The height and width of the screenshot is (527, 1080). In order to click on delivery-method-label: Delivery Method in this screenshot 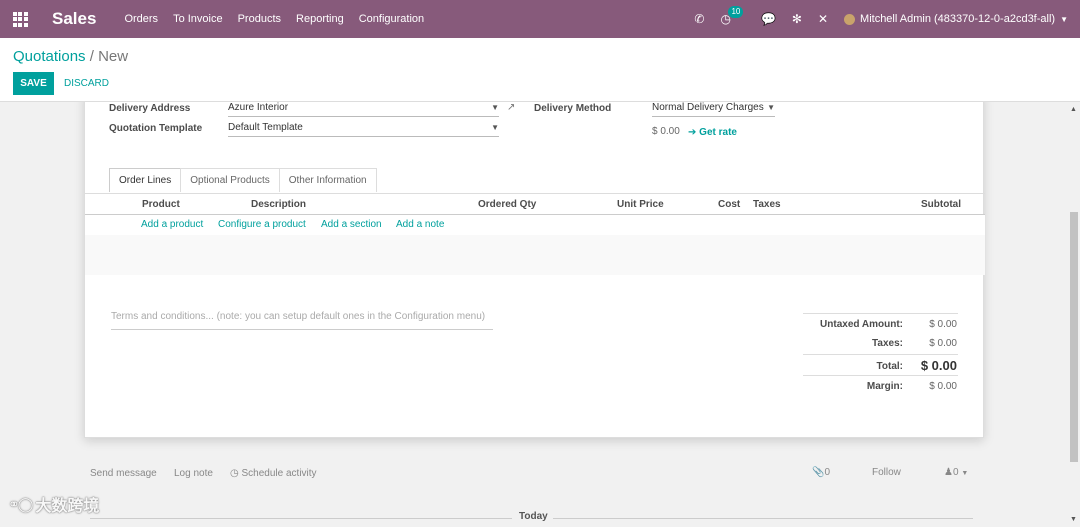, I will do `click(573, 108)`.